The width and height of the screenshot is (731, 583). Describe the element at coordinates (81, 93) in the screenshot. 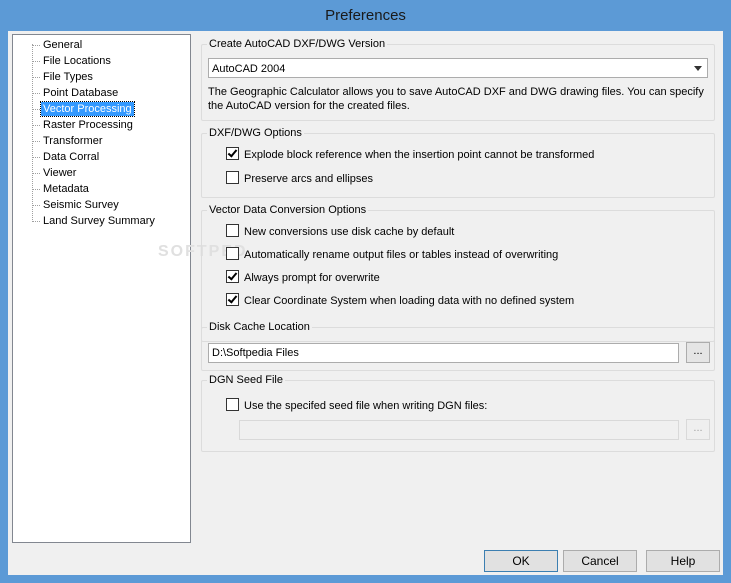

I see `tree-item-label: Point Database` at that location.